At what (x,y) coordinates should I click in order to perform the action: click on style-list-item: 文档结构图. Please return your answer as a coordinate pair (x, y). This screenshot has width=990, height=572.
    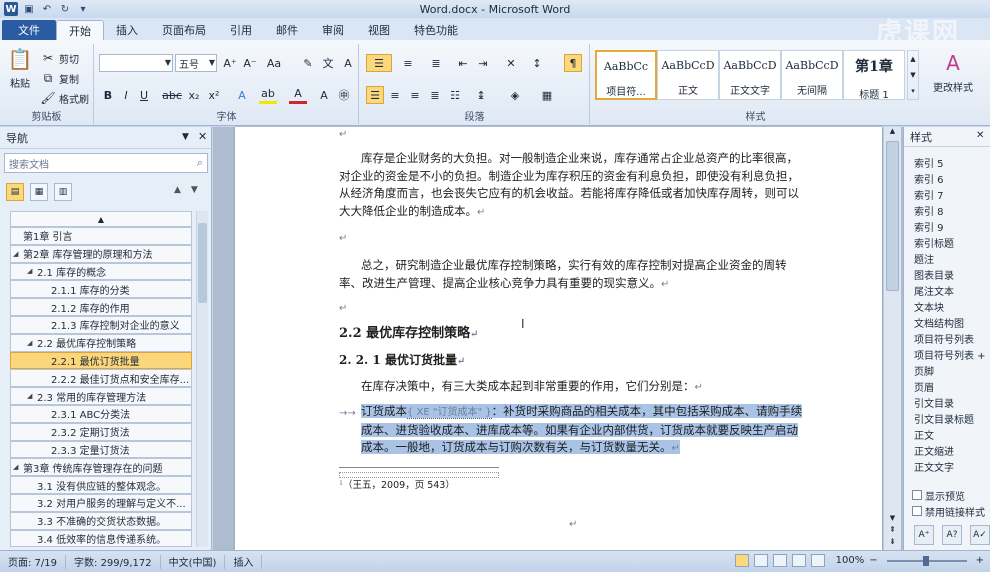
    Looking at the image, I should click on (952, 322).